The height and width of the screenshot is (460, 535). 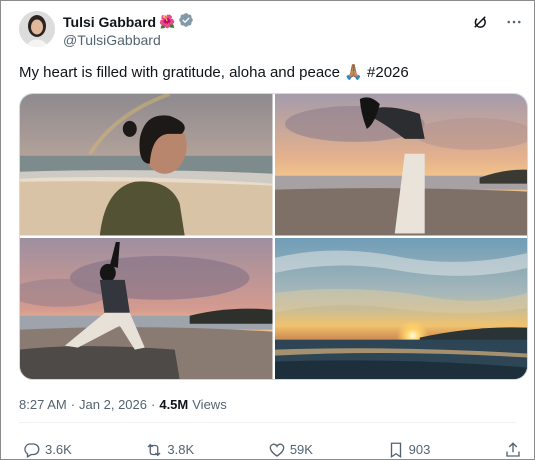 What do you see at coordinates (174, 404) in the screenshot?
I see `views-count: 4.5M` at bounding box center [174, 404].